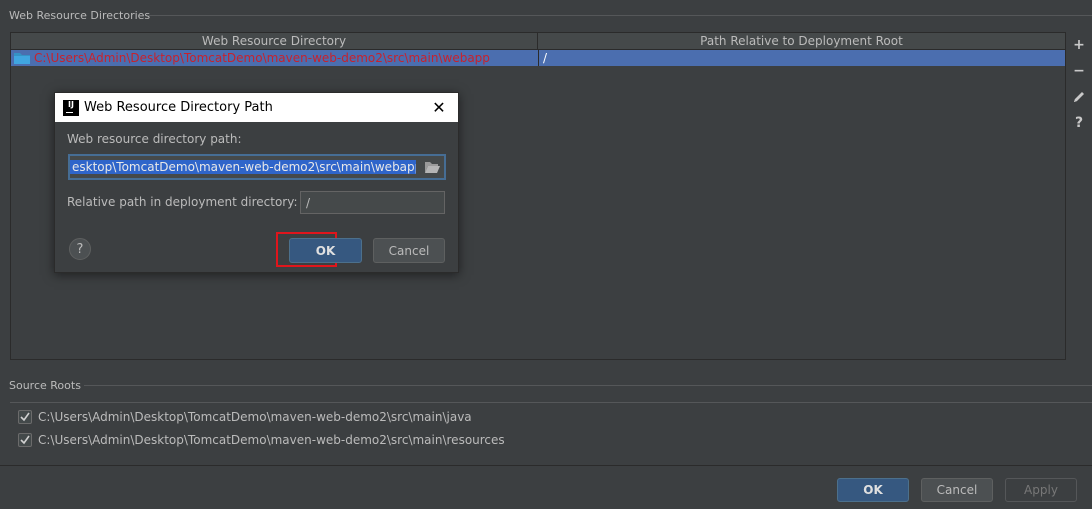 Image resolution: width=1092 pixels, height=509 pixels. What do you see at coordinates (71, 107) in the screenshot?
I see `intellij-logo-icon: IJ` at bounding box center [71, 107].